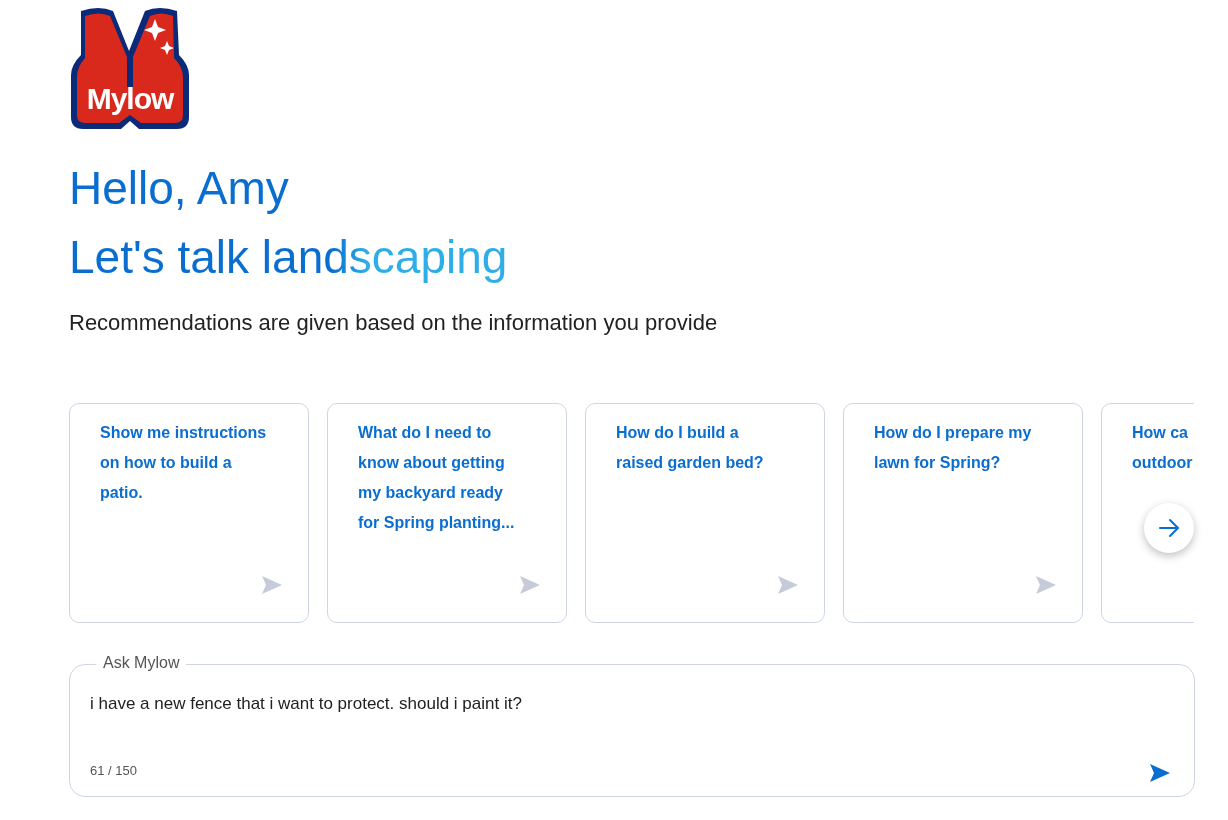  Describe the element at coordinates (306, 704) in the screenshot. I see `ask-text: i have a new fence that i want to protect. should i paint it?` at that location.